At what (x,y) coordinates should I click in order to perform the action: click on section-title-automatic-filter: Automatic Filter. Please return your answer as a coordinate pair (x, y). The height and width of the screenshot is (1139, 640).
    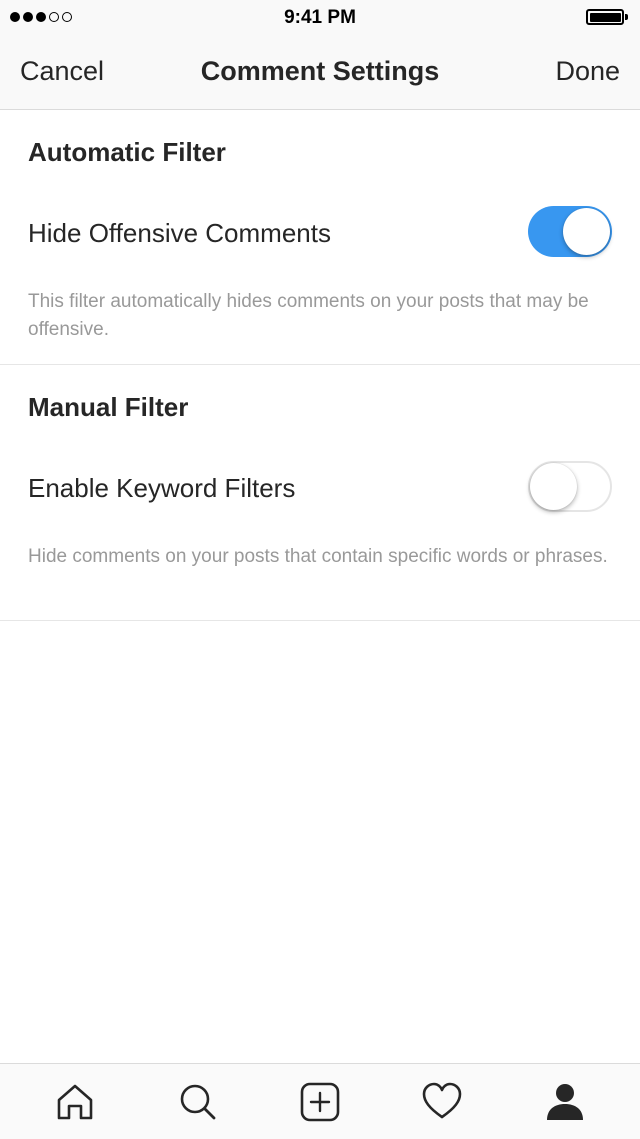
    Looking at the image, I should click on (127, 152).